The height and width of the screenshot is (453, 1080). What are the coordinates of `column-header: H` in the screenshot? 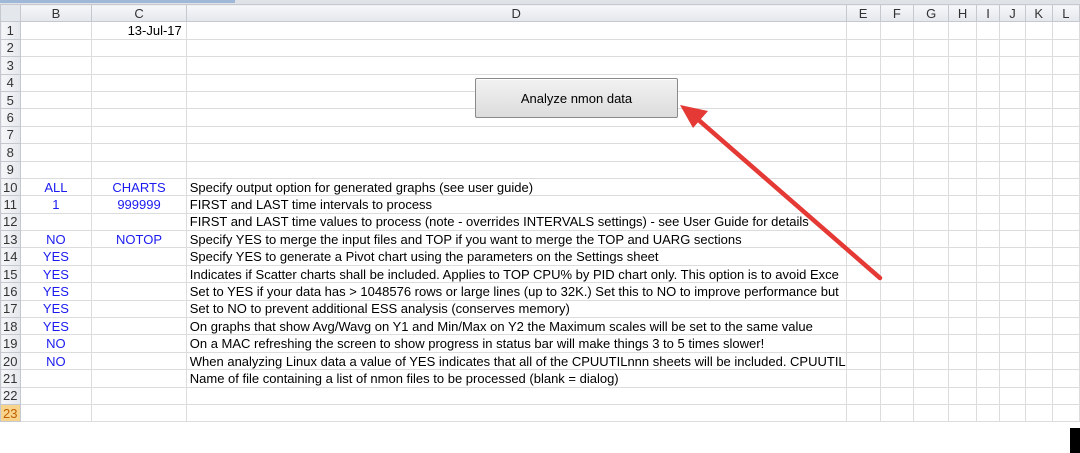 It's located at (962, 13).